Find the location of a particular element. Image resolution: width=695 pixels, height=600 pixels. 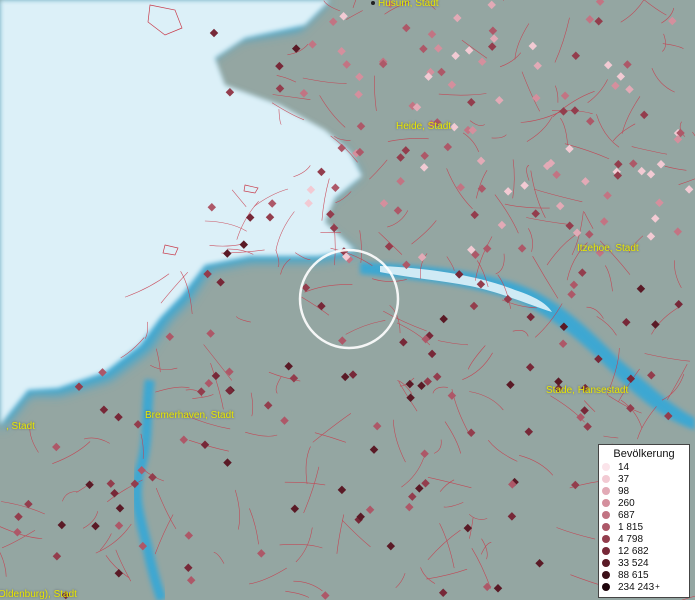

legend-label: 33 524 is located at coordinates (633, 563).